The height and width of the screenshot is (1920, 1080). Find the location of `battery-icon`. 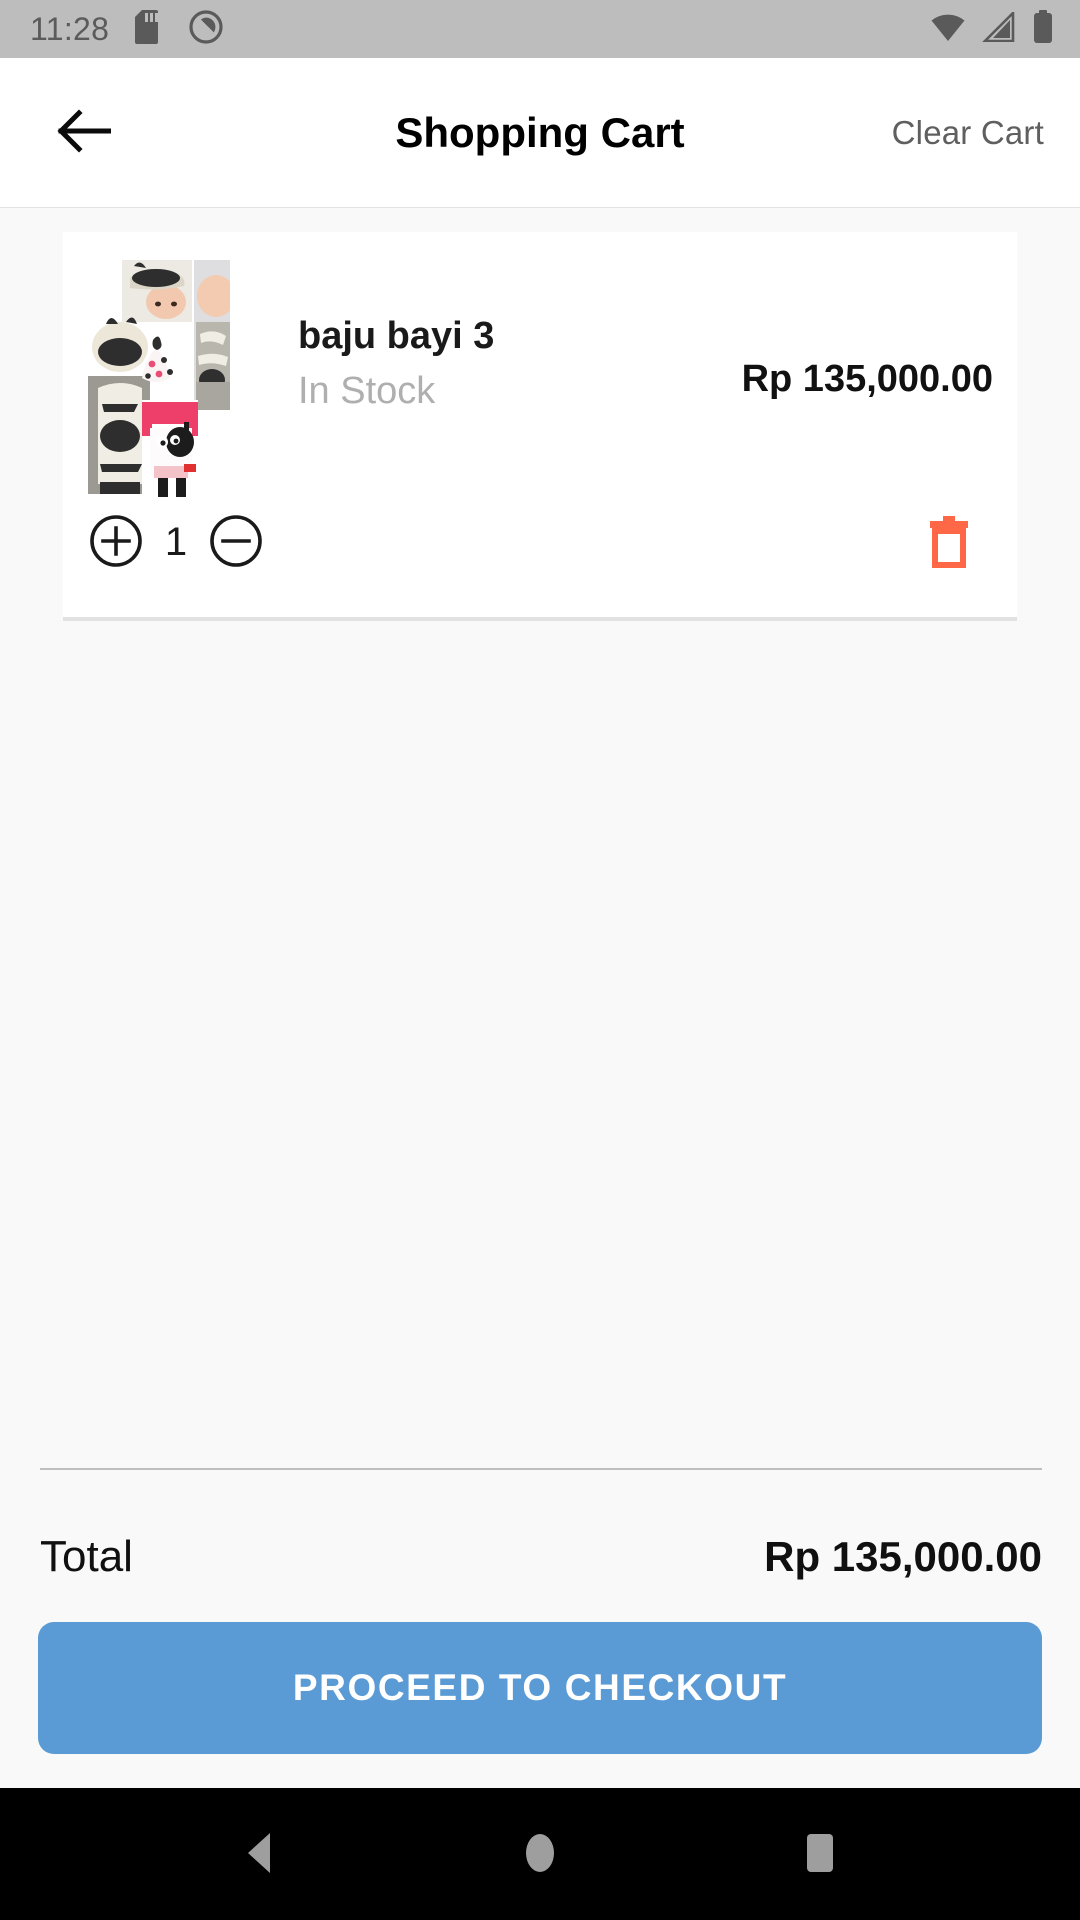

battery-icon is located at coordinates (1043, 29).